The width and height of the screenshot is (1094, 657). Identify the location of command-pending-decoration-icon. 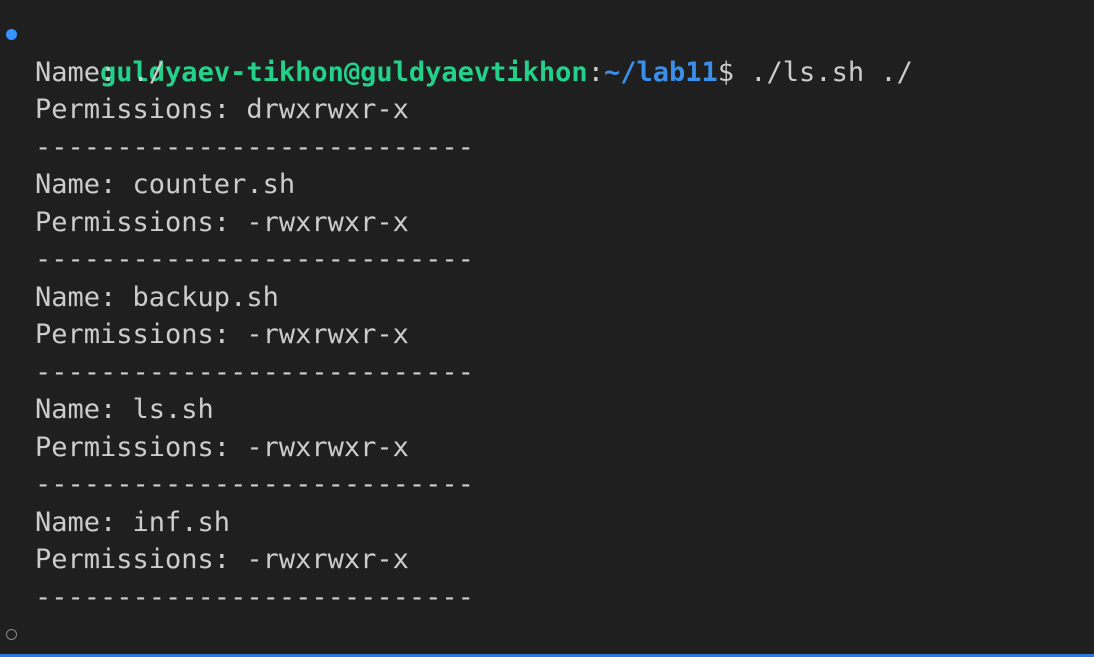
(11, 635).